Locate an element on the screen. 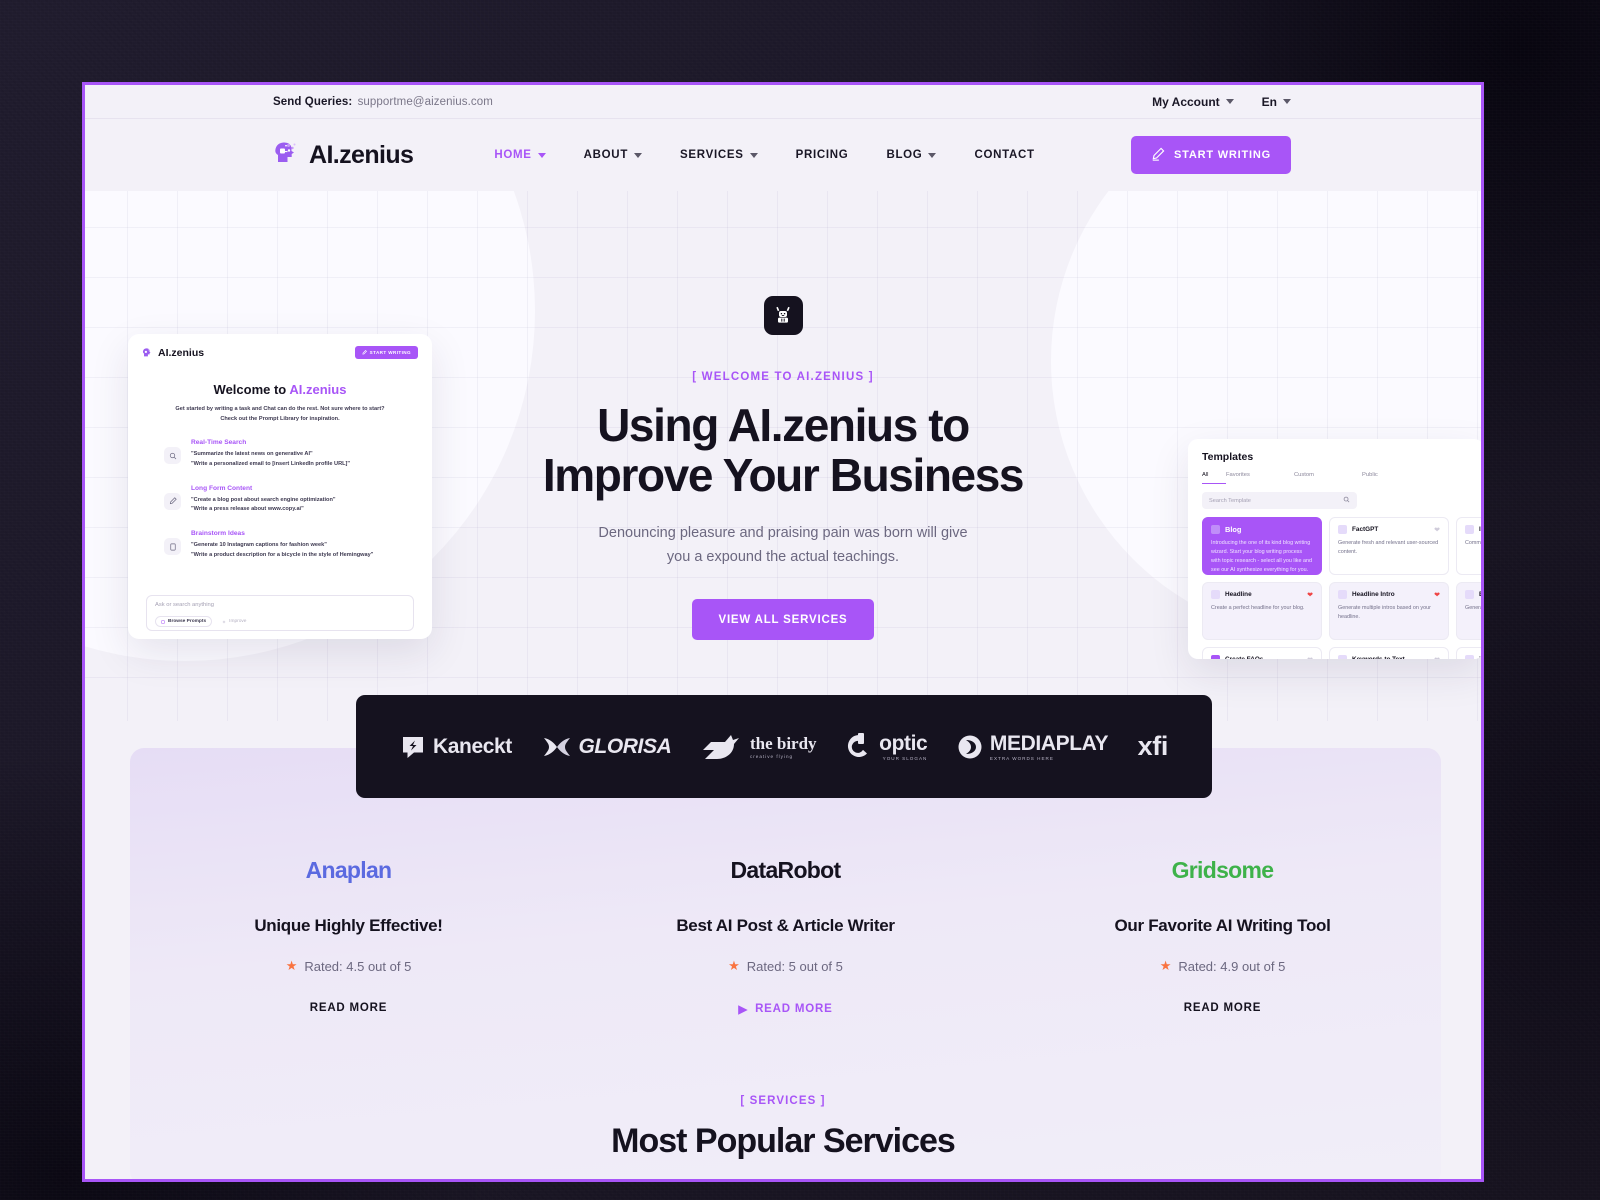 Image resolution: width=1600 pixels, height=1200 pixels. logo-mediaplay: MEDIAPLAY EXTRA WORDS HERE is located at coordinates (1032, 746).